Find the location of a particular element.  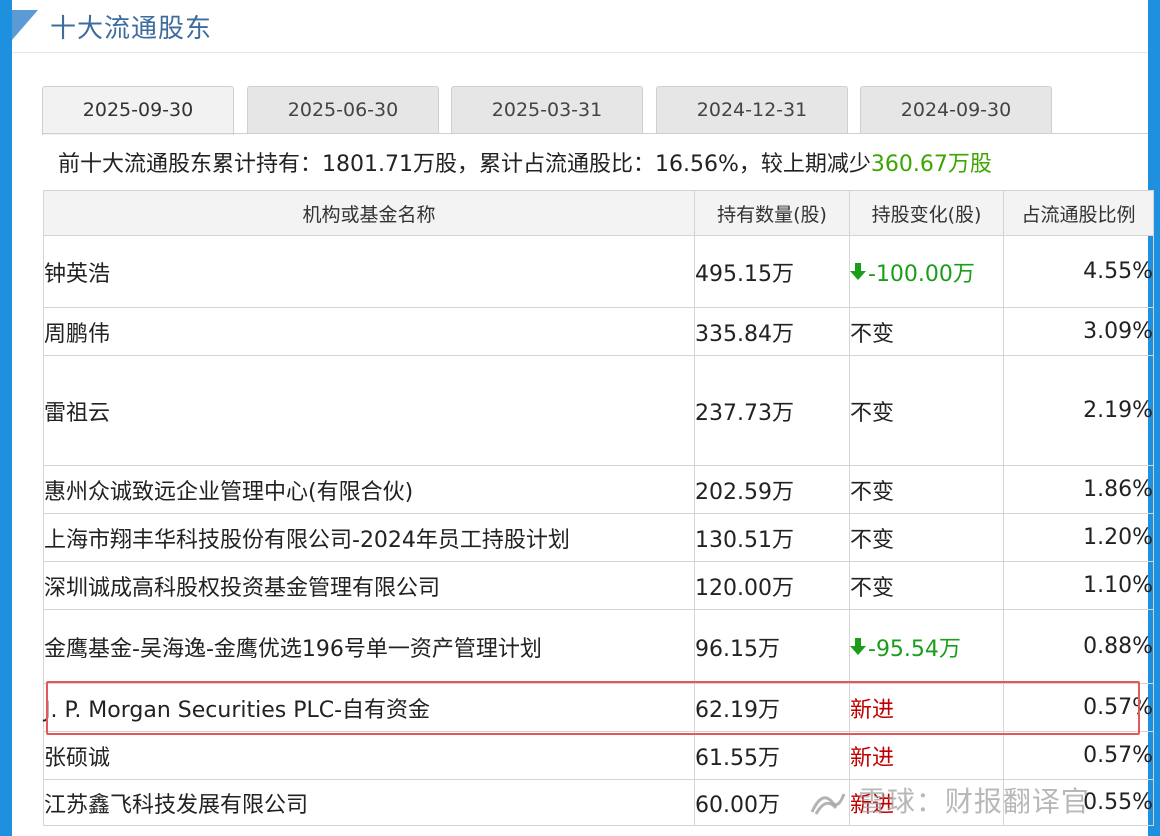

table-row: 惠州众诚致远企业管理中心(有限合伙) 202.59万 不变 1.86% is located at coordinates (598, 489).